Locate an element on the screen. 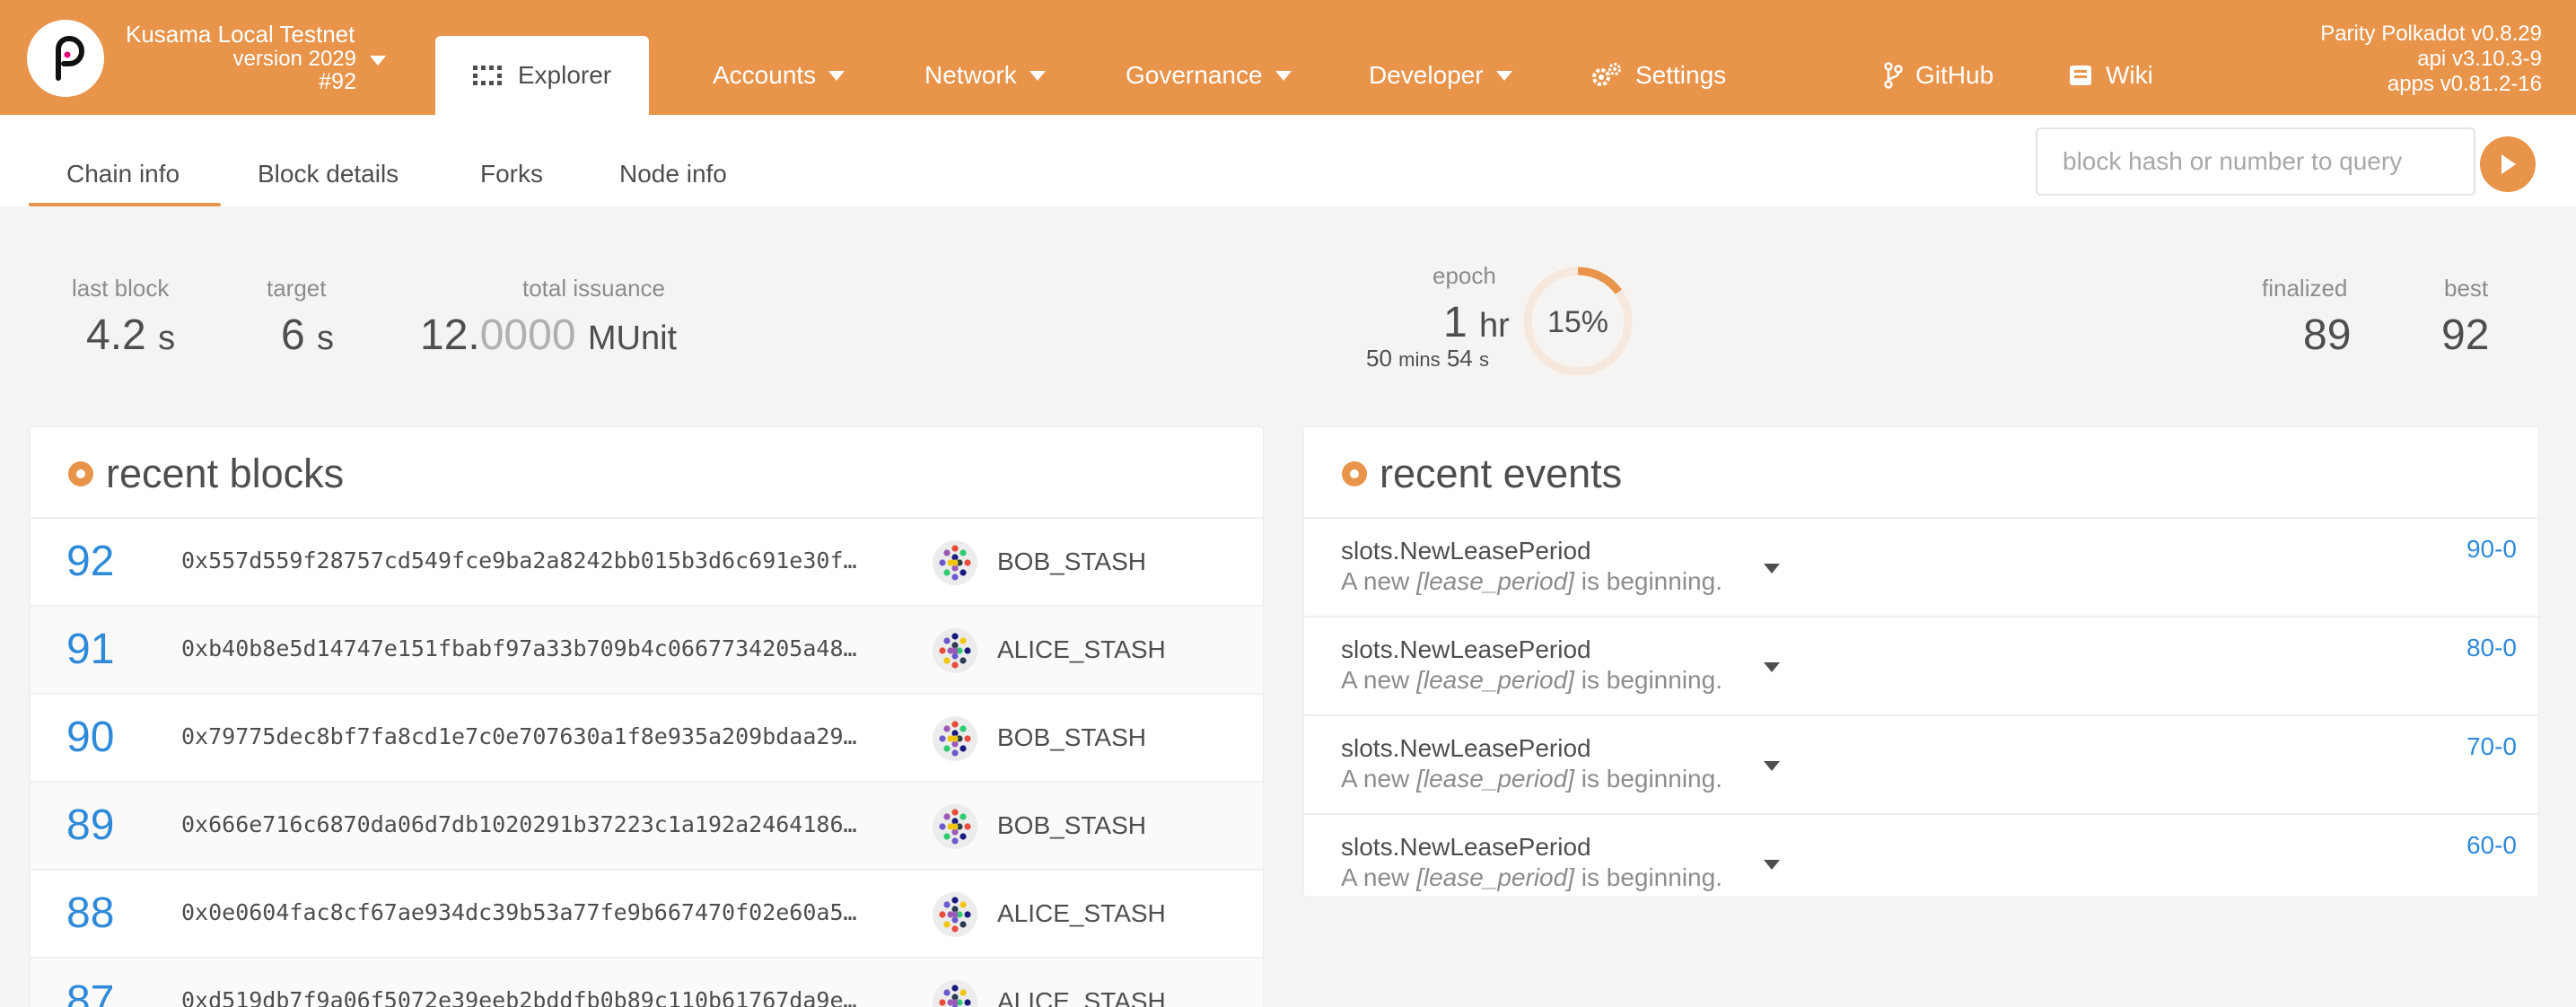 The image size is (2576, 1007). block-query-input is located at coordinates (2255, 161).